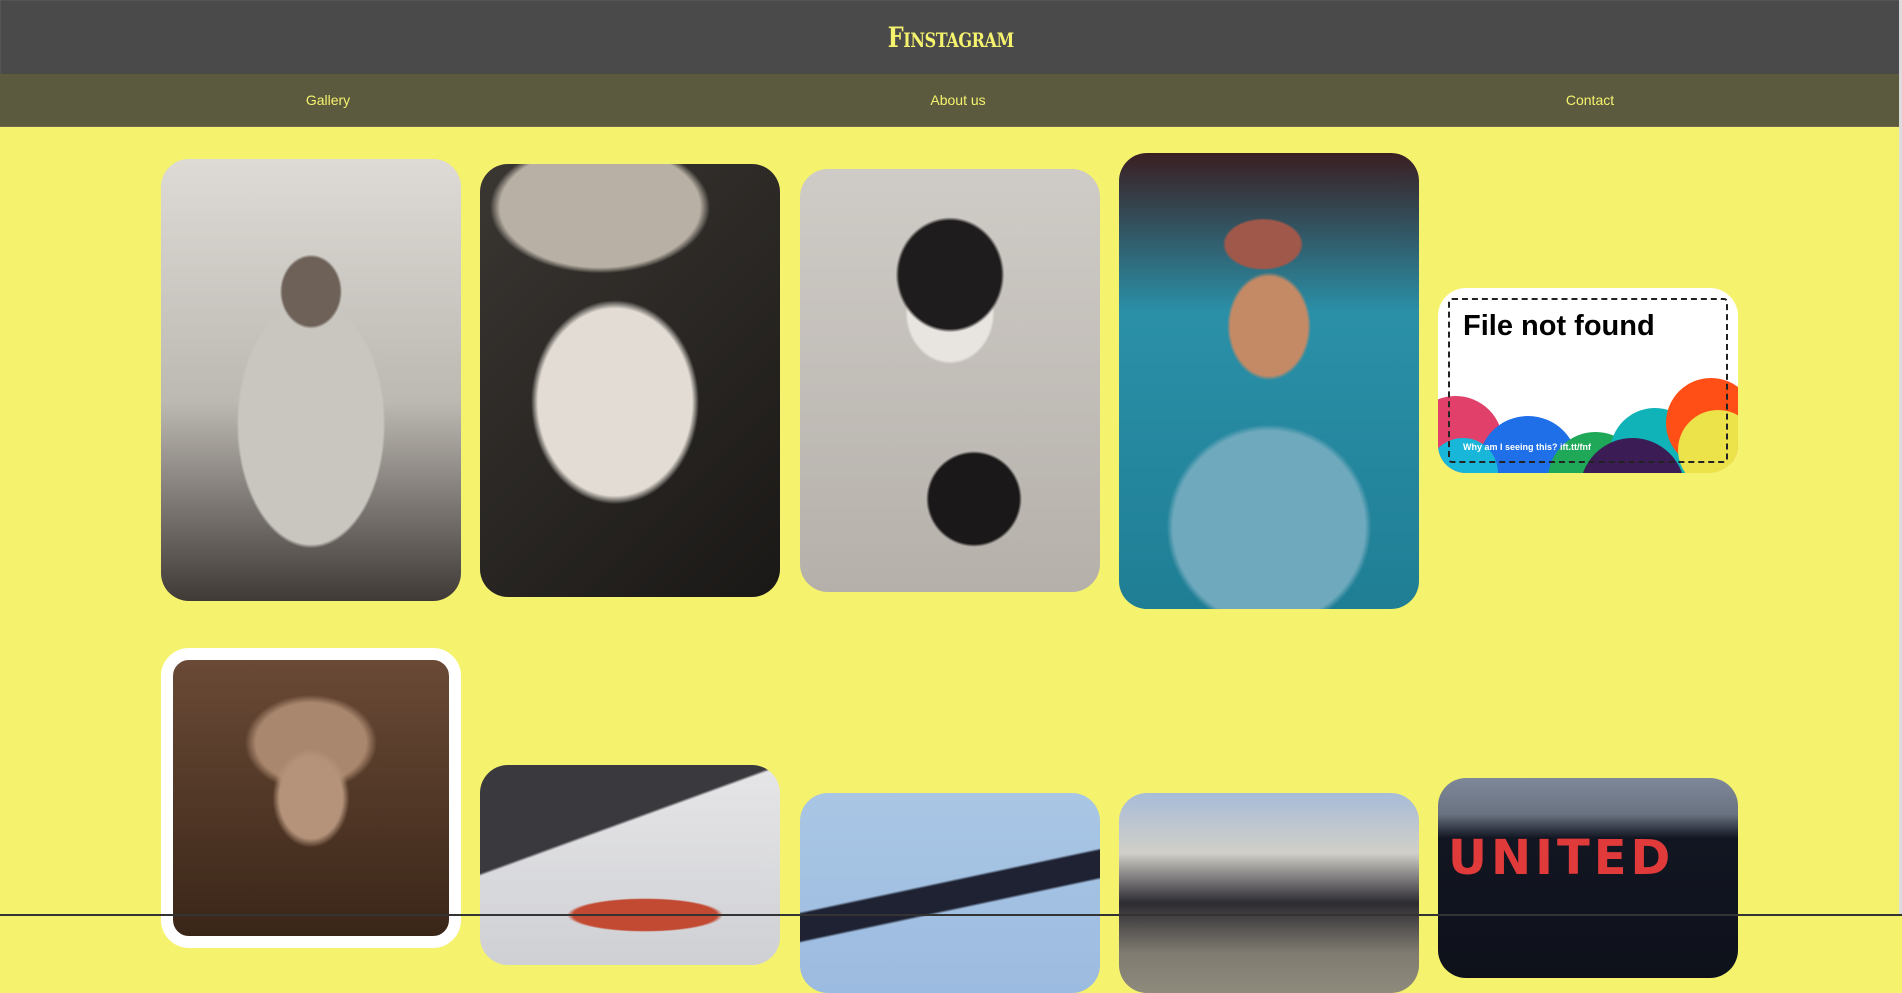 The height and width of the screenshot is (993, 1902). I want to click on file-not-found-link: Why am I seeing this? ift.tt/fnf, so click(1527, 447).